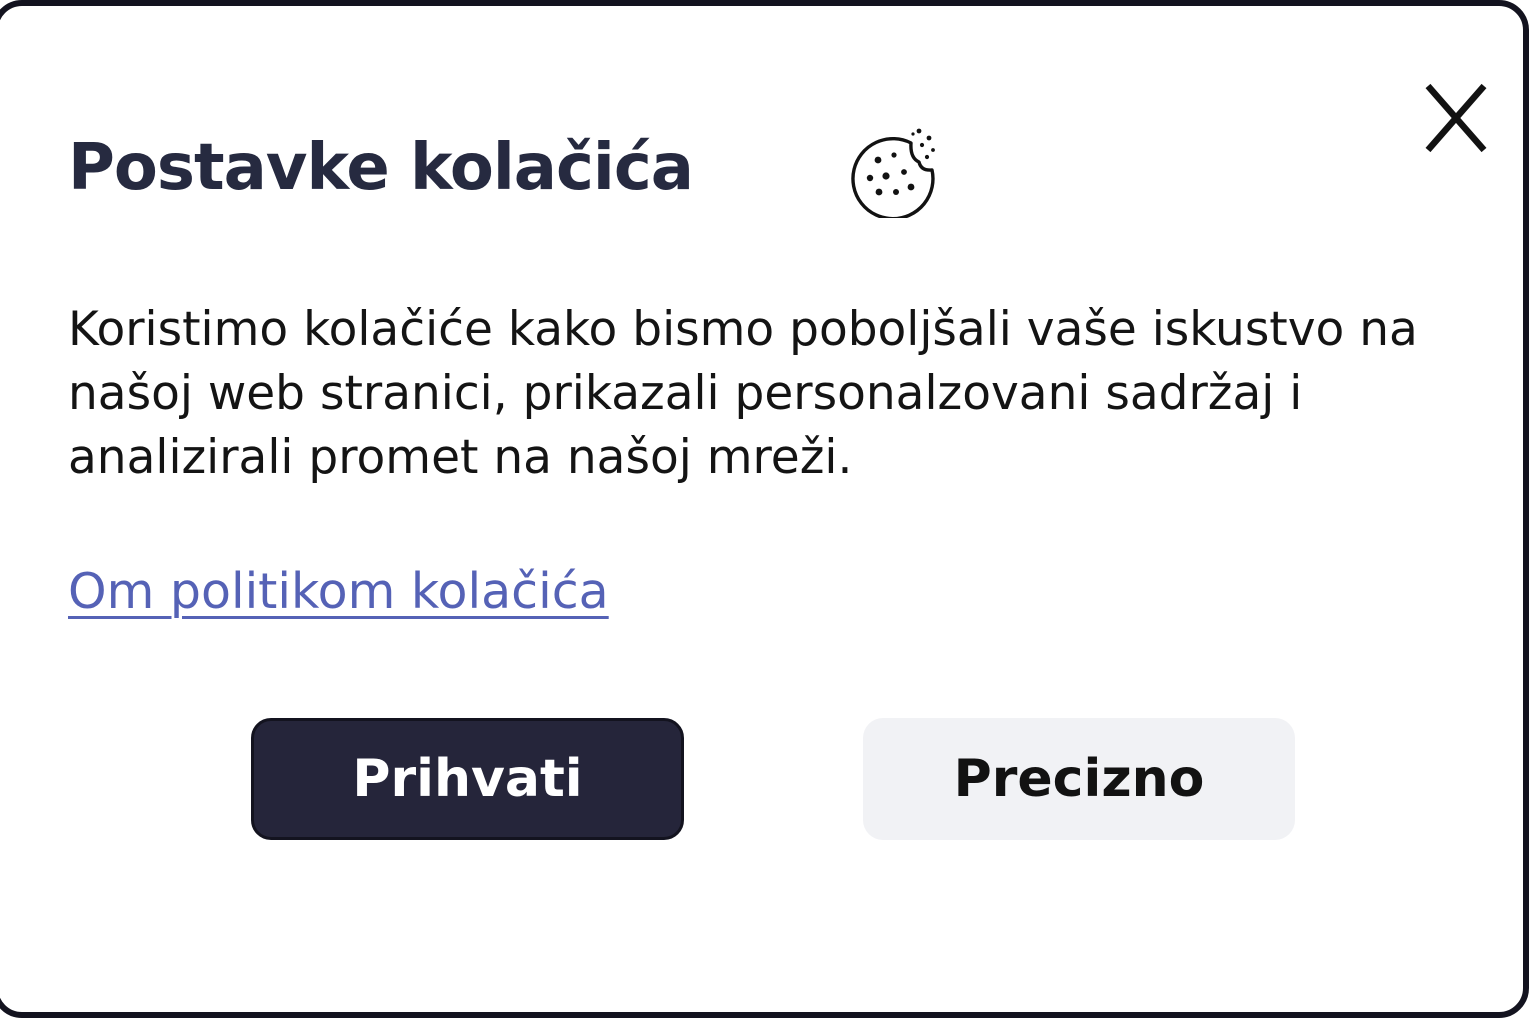 The width and height of the screenshot is (1536, 1024). I want to click on close-button, so click(1457, 118).